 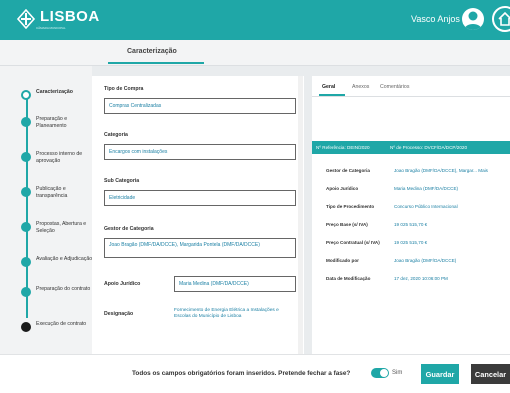 What do you see at coordinates (235, 284) in the screenshot?
I see `apoio-juridico-field: Maria Medina (DMF/DA/DCCE)` at bounding box center [235, 284].